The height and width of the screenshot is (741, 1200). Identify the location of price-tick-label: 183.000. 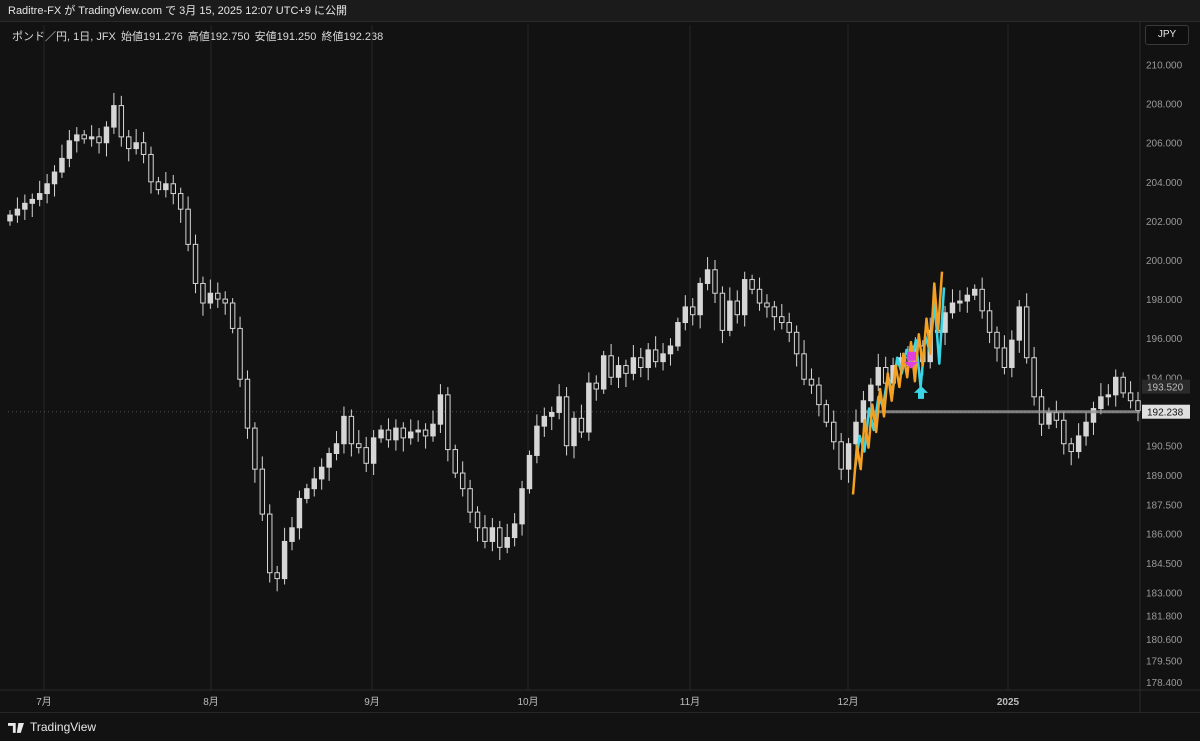
(1164, 593).